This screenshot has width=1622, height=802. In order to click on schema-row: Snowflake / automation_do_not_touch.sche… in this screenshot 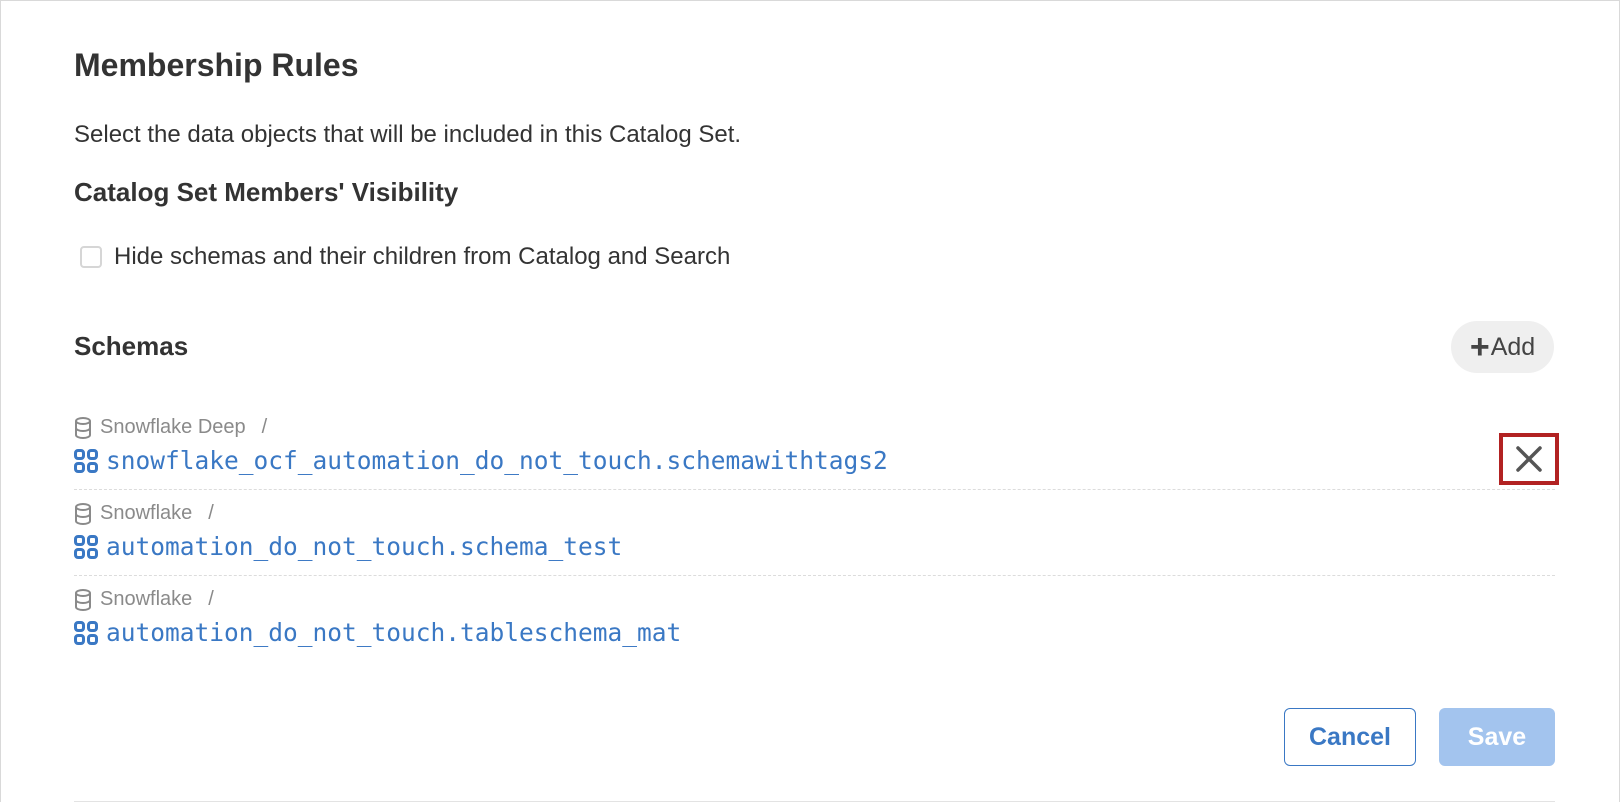, I will do `click(814, 533)`.